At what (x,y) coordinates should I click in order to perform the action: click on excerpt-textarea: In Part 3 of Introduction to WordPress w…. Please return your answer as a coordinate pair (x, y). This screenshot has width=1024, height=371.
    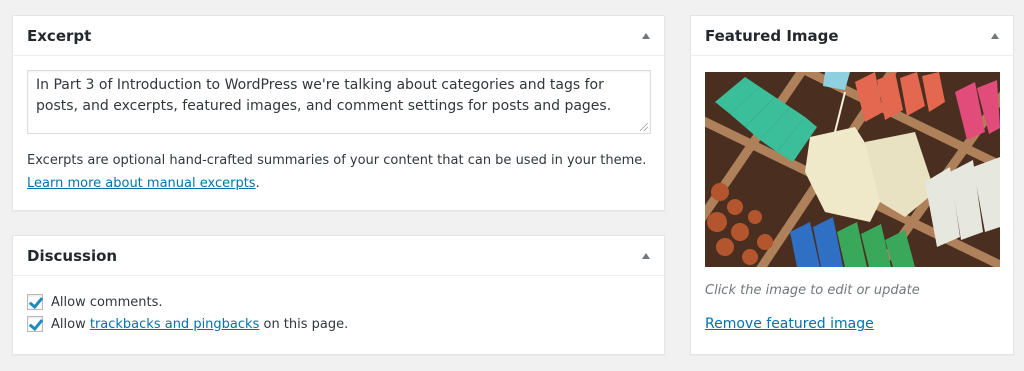
    Looking at the image, I should click on (339, 102).